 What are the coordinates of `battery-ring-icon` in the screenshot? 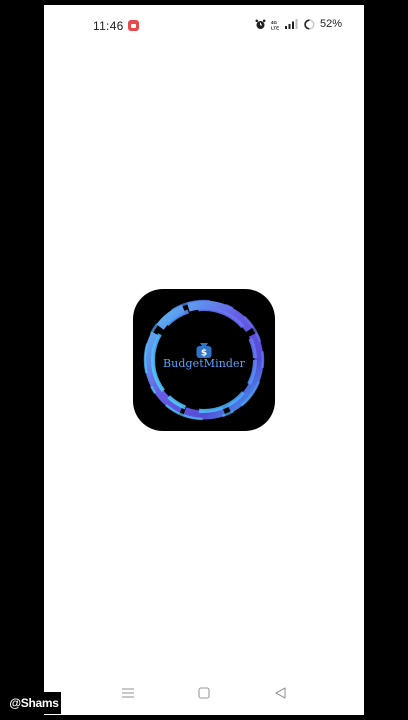 It's located at (309, 24).